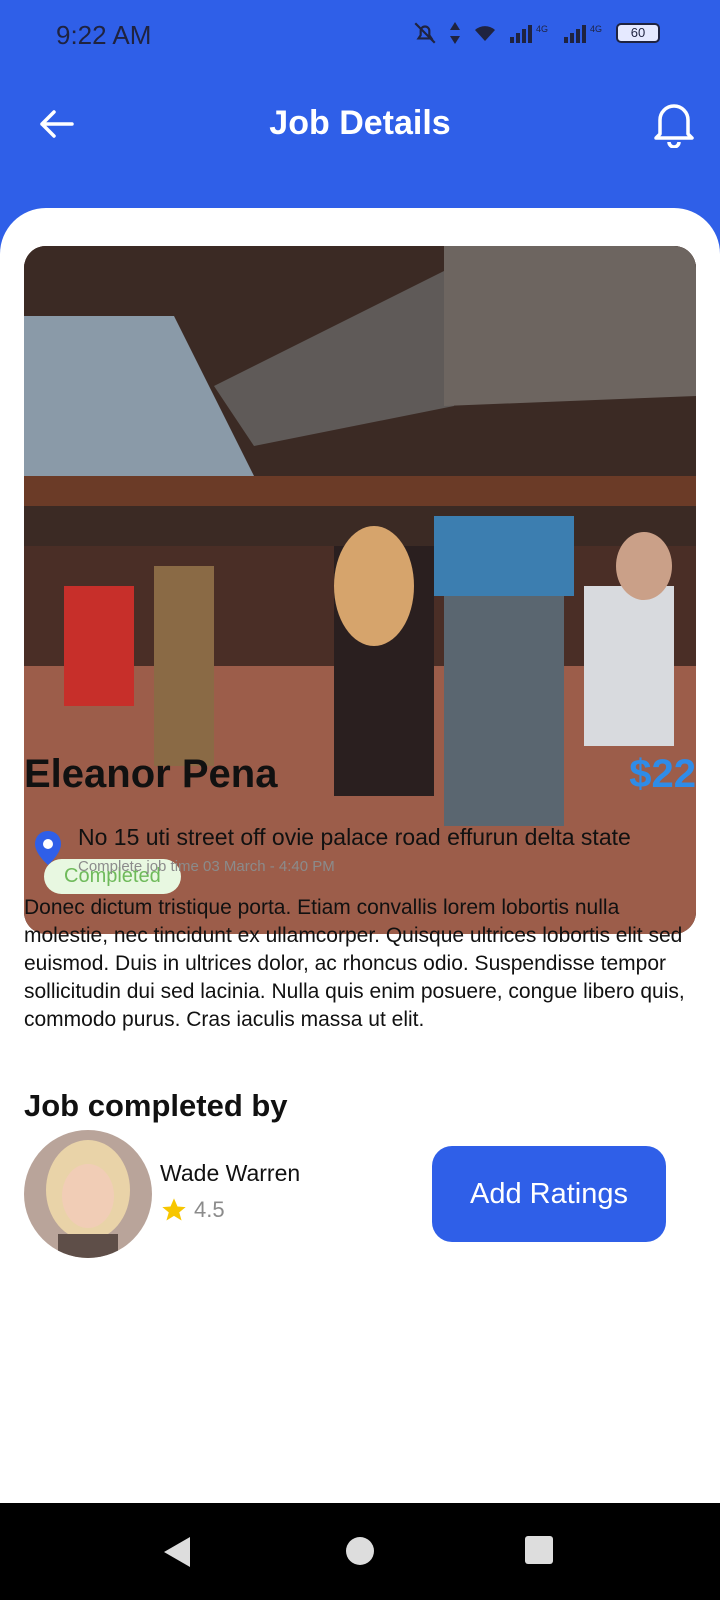 The image size is (720, 1600). I want to click on customer-name: Eleanor Pena, so click(151, 774).